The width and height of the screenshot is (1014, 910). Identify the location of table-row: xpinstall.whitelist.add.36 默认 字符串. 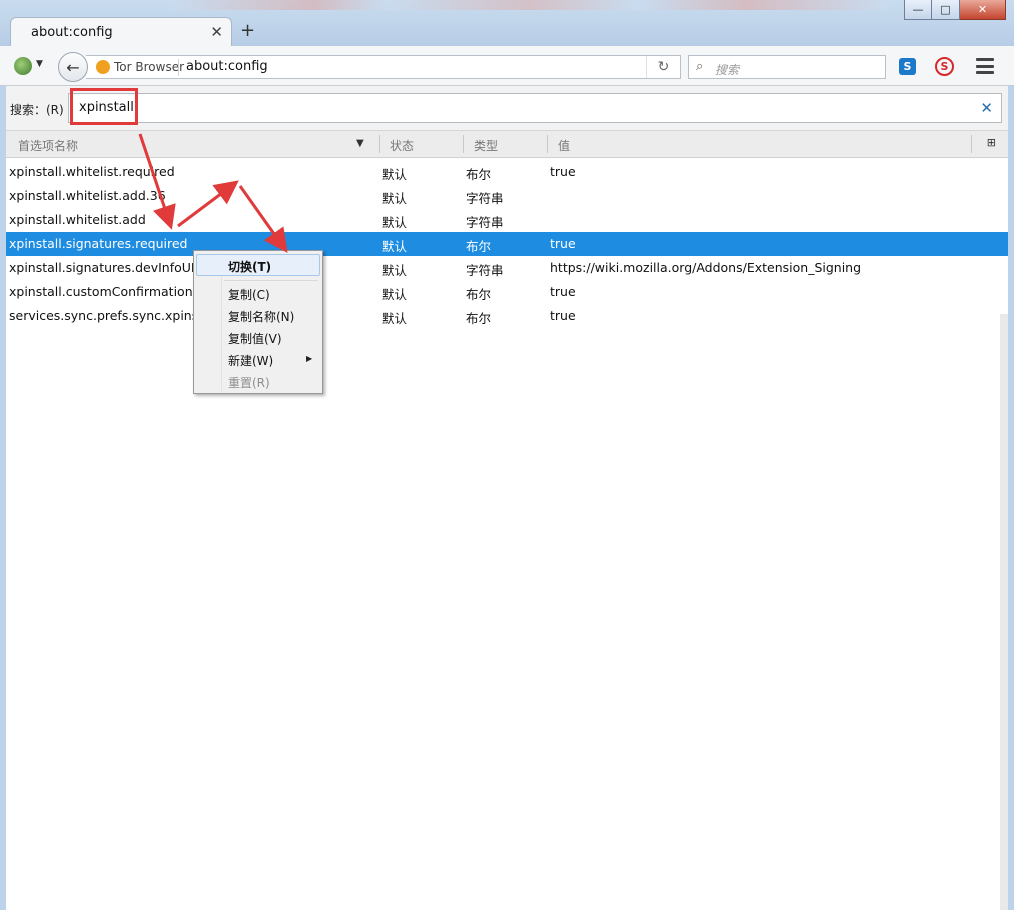
(507, 196).